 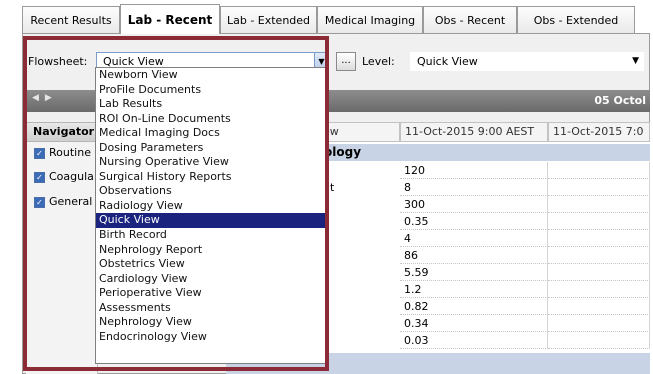 I want to click on tab-obs-extended: Obs - Extended, so click(x=576, y=19).